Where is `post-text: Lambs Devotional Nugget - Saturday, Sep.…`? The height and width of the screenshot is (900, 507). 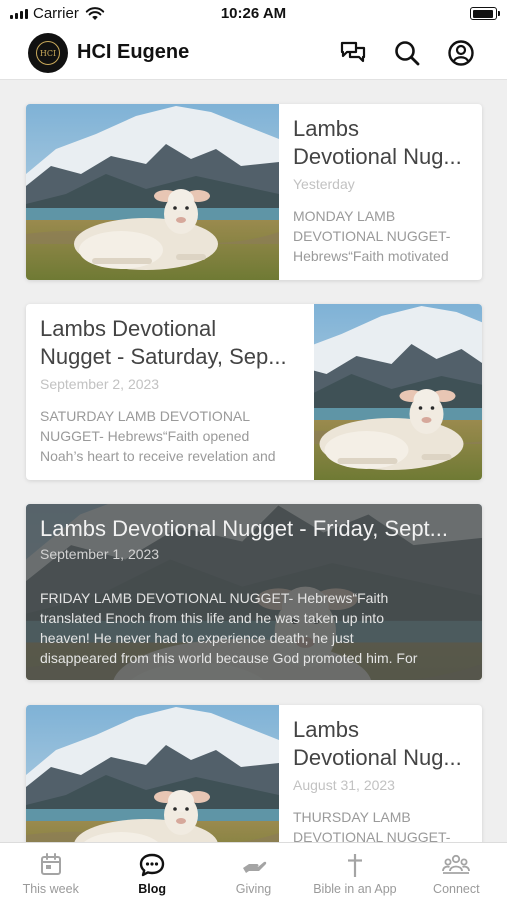
post-text: Lambs Devotional Nugget - Saturday, Sep.… is located at coordinates (170, 385).